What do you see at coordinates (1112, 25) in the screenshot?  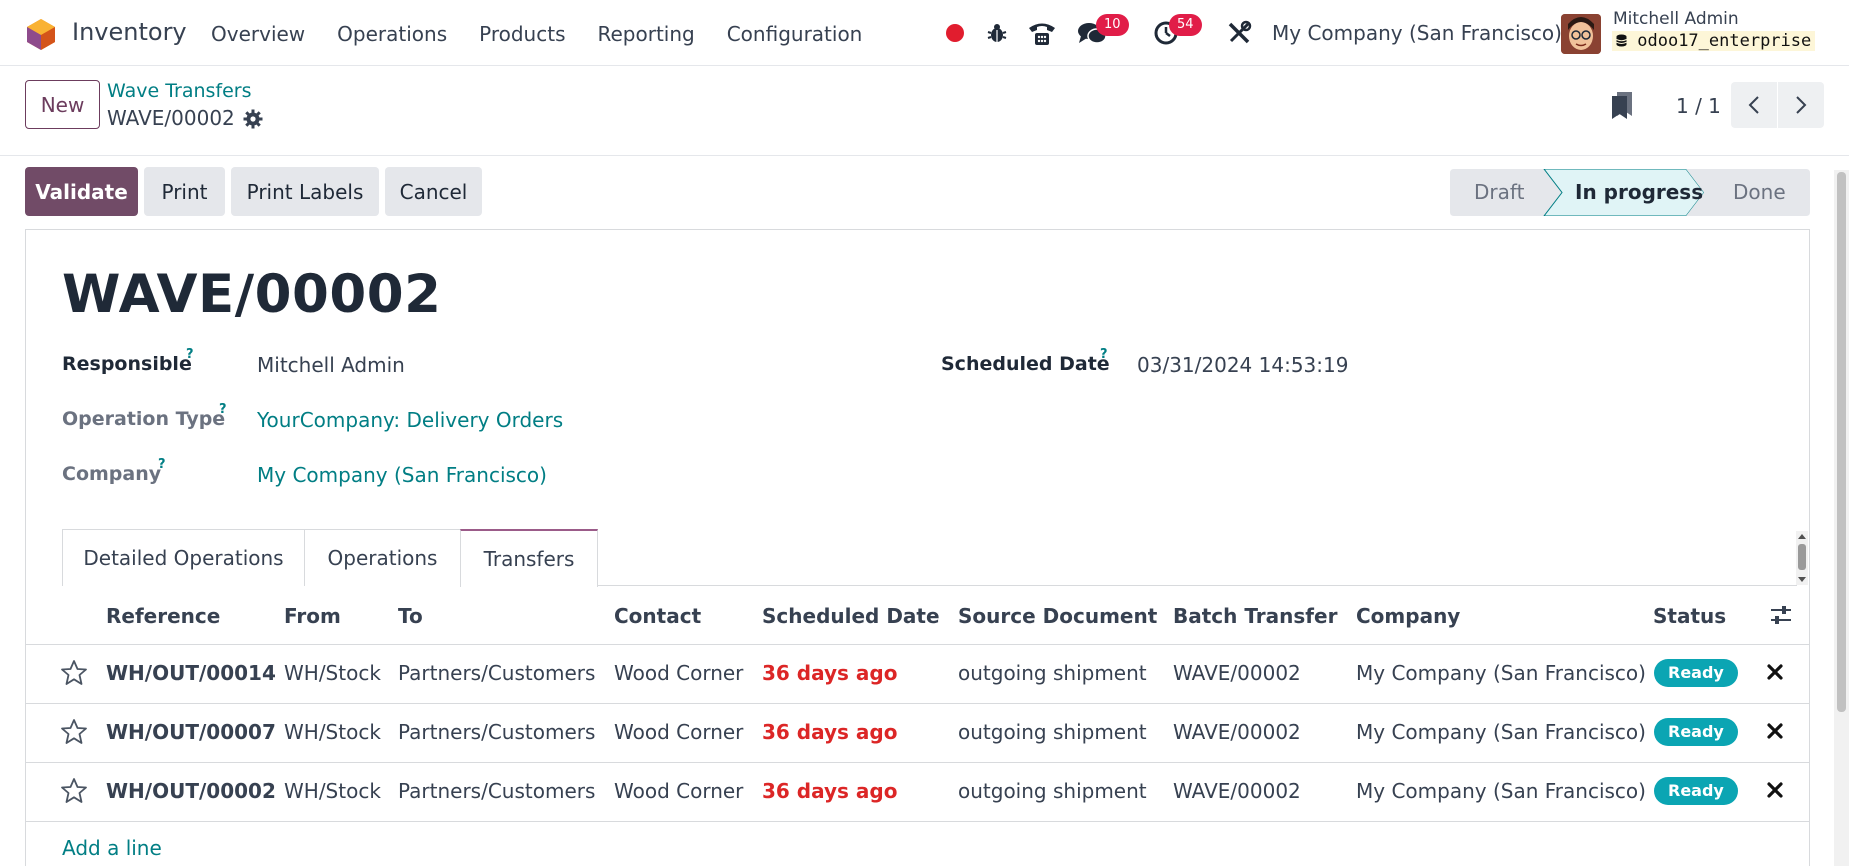 I see `messages-badge: 10` at bounding box center [1112, 25].